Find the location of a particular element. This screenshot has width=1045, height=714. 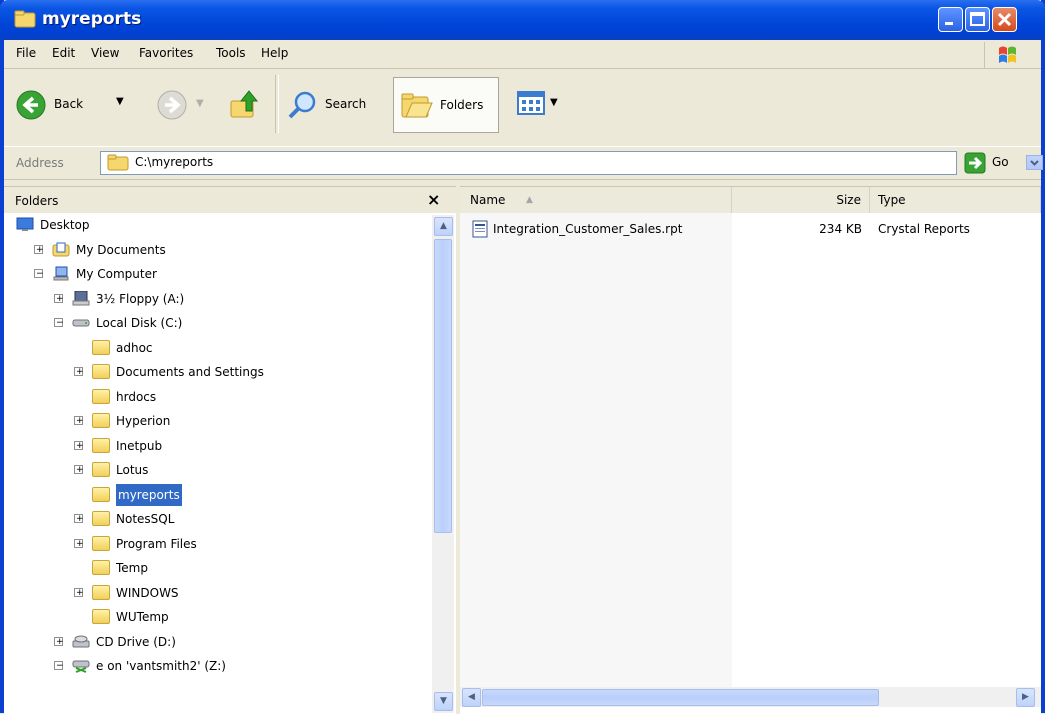

forward-dropdown-icon: ▼ is located at coordinates (200, 103).